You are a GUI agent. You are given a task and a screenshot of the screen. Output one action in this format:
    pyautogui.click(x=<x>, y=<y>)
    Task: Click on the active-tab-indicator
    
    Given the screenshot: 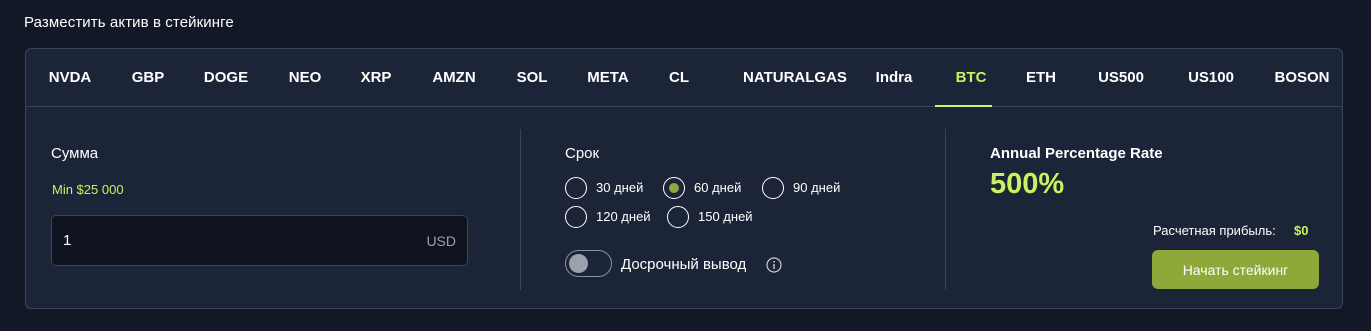 What is the action you would take?
    pyautogui.click(x=963, y=106)
    